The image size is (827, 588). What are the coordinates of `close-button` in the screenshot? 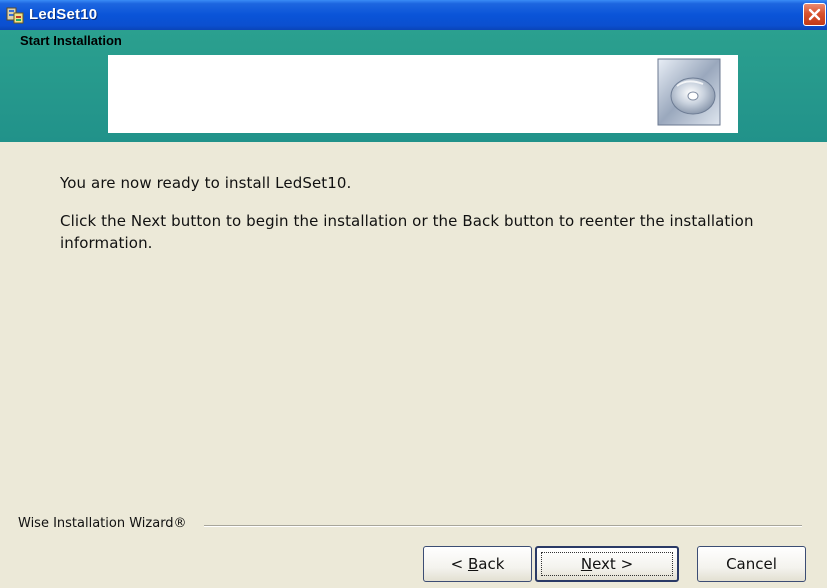 It's located at (814, 14).